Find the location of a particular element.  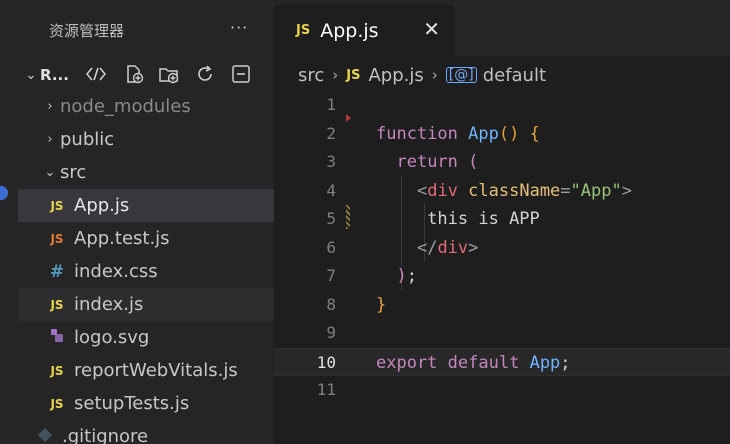

tree-item-label: reportWebVitals.js is located at coordinates (156, 370).